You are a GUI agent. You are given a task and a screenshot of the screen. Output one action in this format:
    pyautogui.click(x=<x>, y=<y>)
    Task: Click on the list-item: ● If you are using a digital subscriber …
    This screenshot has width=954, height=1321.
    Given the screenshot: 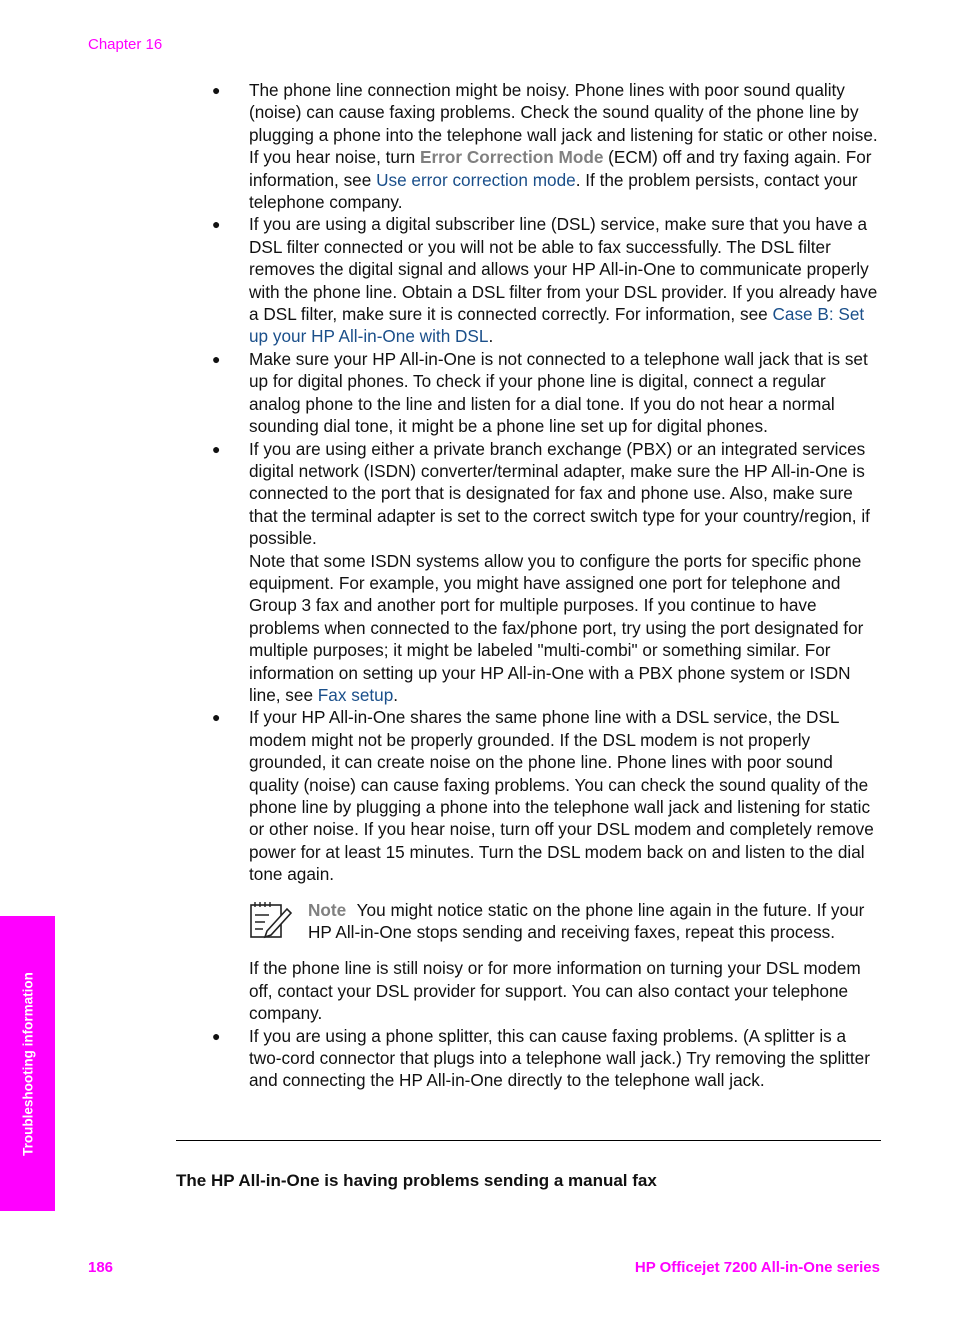 What is the action you would take?
    pyautogui.click(x=528, y=280)
    